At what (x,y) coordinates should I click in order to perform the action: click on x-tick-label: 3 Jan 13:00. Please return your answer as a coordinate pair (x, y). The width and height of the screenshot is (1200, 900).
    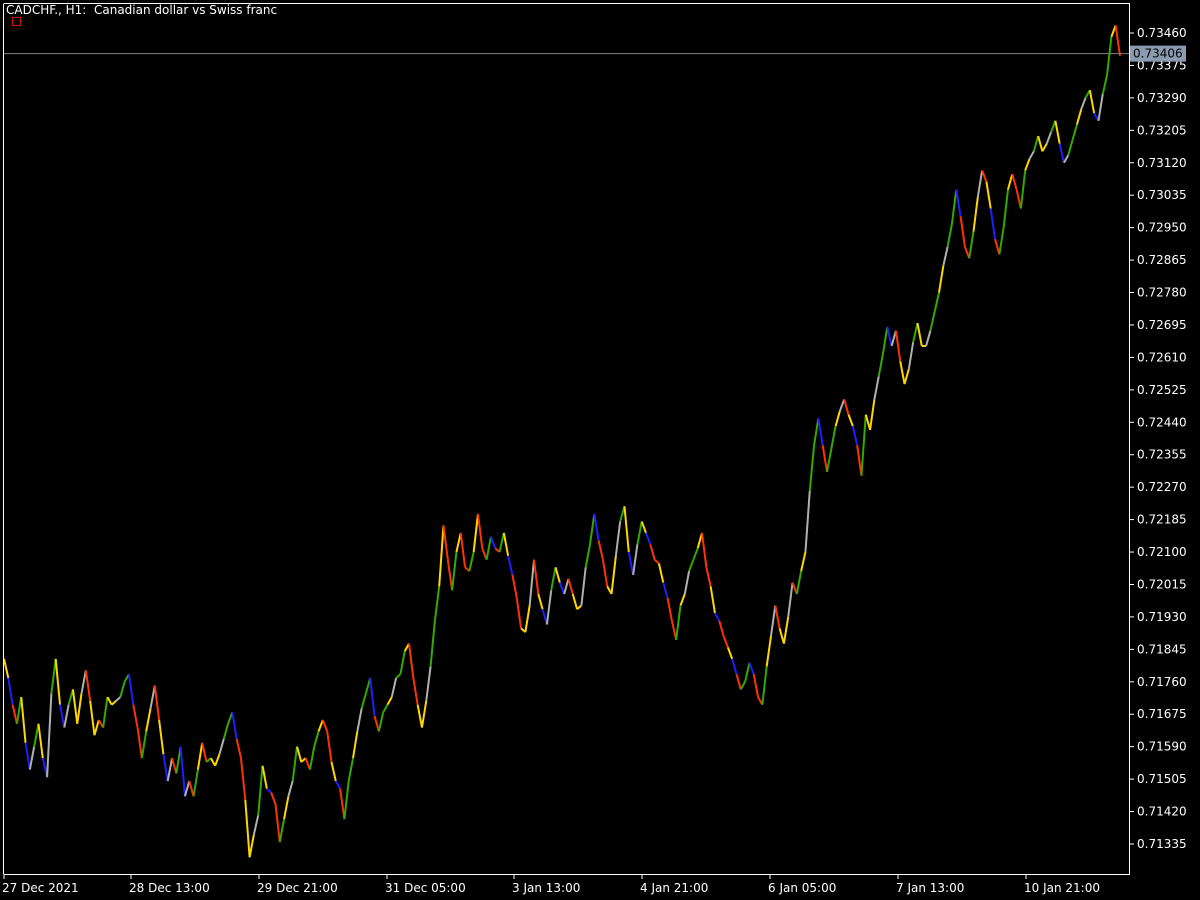
    Looking at the image, I should click on (546, 888).